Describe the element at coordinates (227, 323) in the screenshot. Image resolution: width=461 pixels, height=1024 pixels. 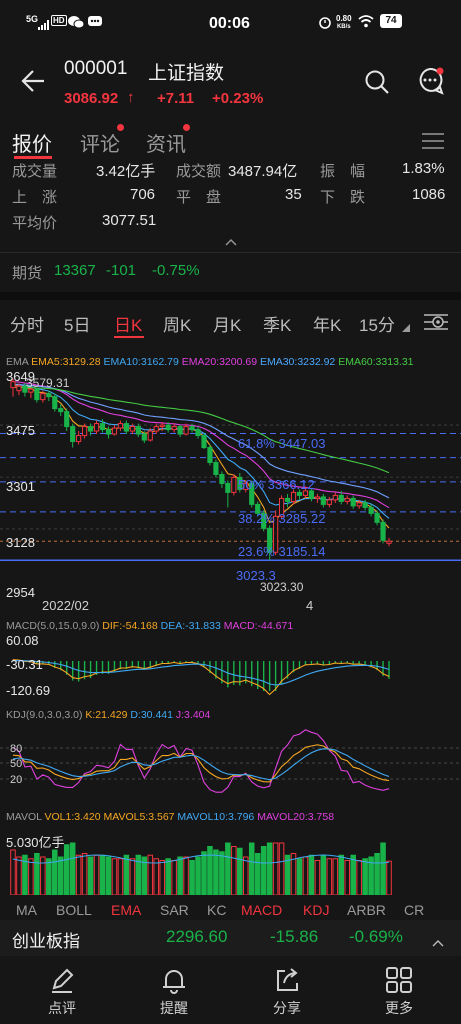
I see `tab-monthly-k: 月K` at that location.